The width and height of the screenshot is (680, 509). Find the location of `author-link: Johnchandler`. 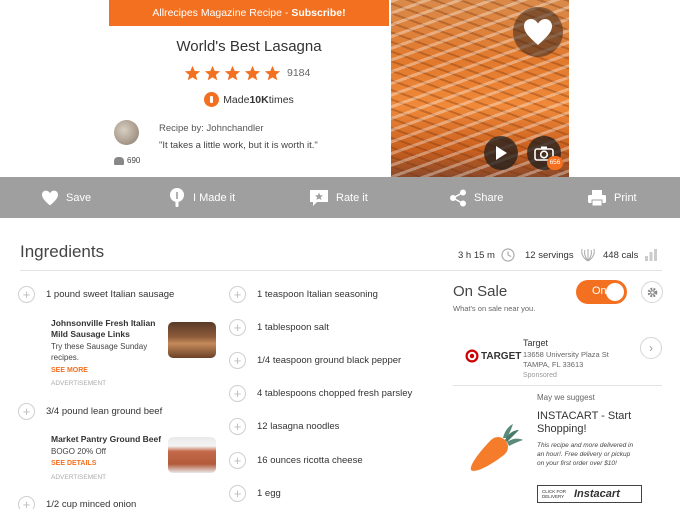

author-link: Johnchandler is located at coordinates (235, 128).